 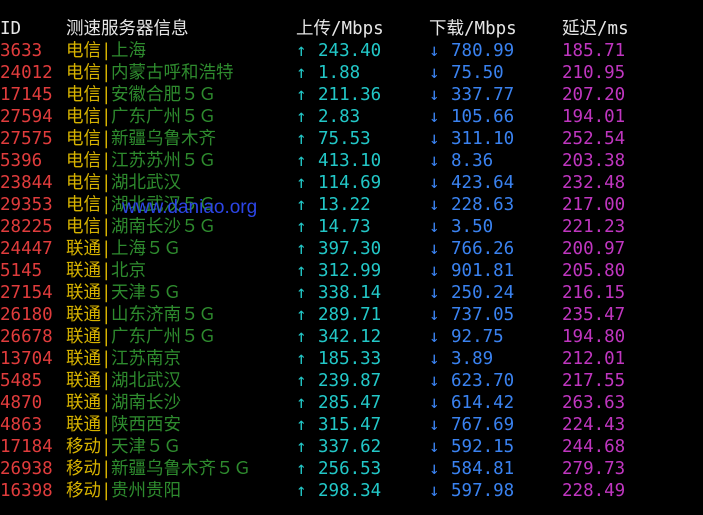 I want to click on upload-value: 14.73, so click(x=344, y=227).